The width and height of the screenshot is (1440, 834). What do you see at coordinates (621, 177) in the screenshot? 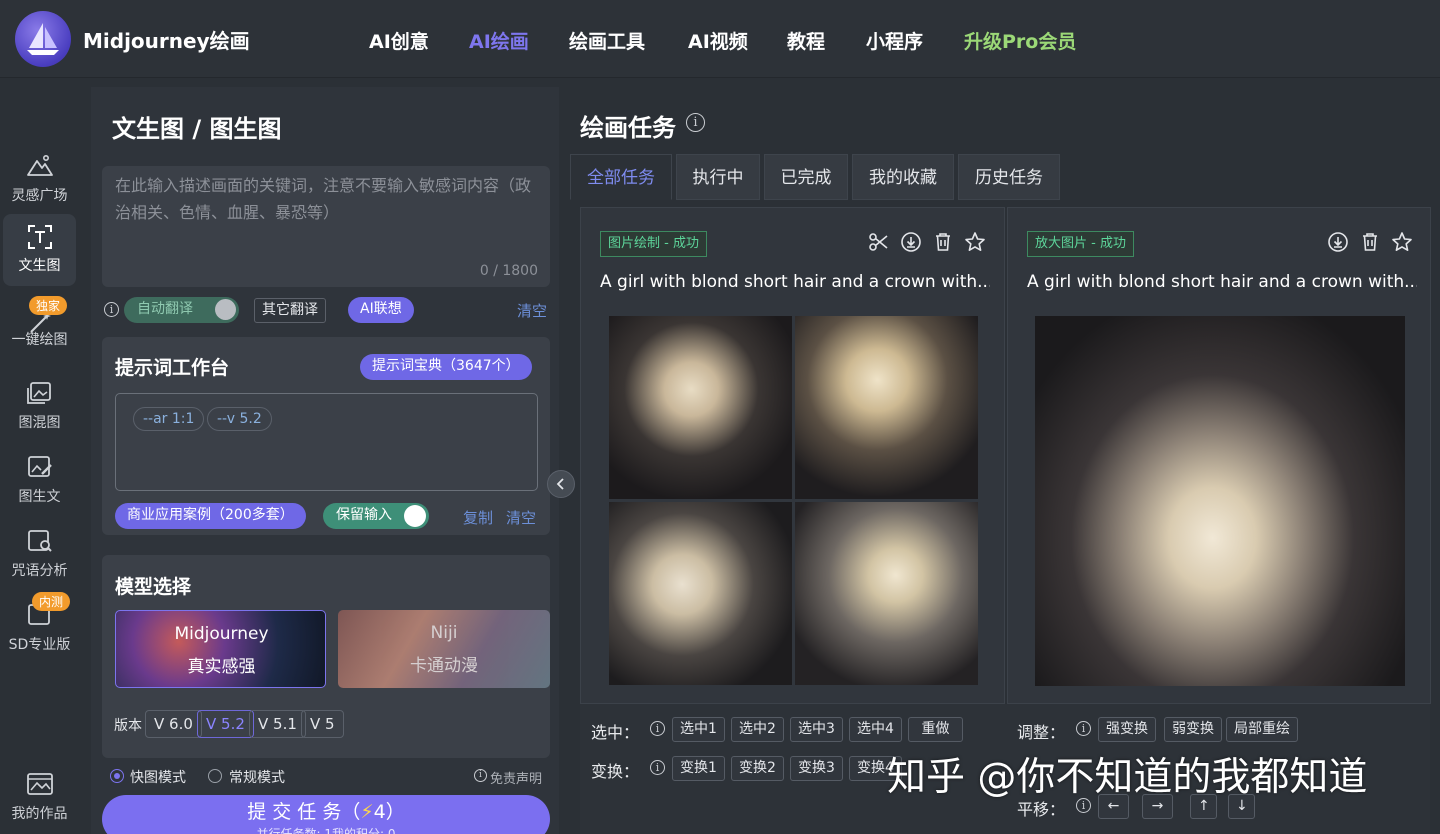
I see `tab-all-tasks: 全部任务` at bounding box center [621, 177].